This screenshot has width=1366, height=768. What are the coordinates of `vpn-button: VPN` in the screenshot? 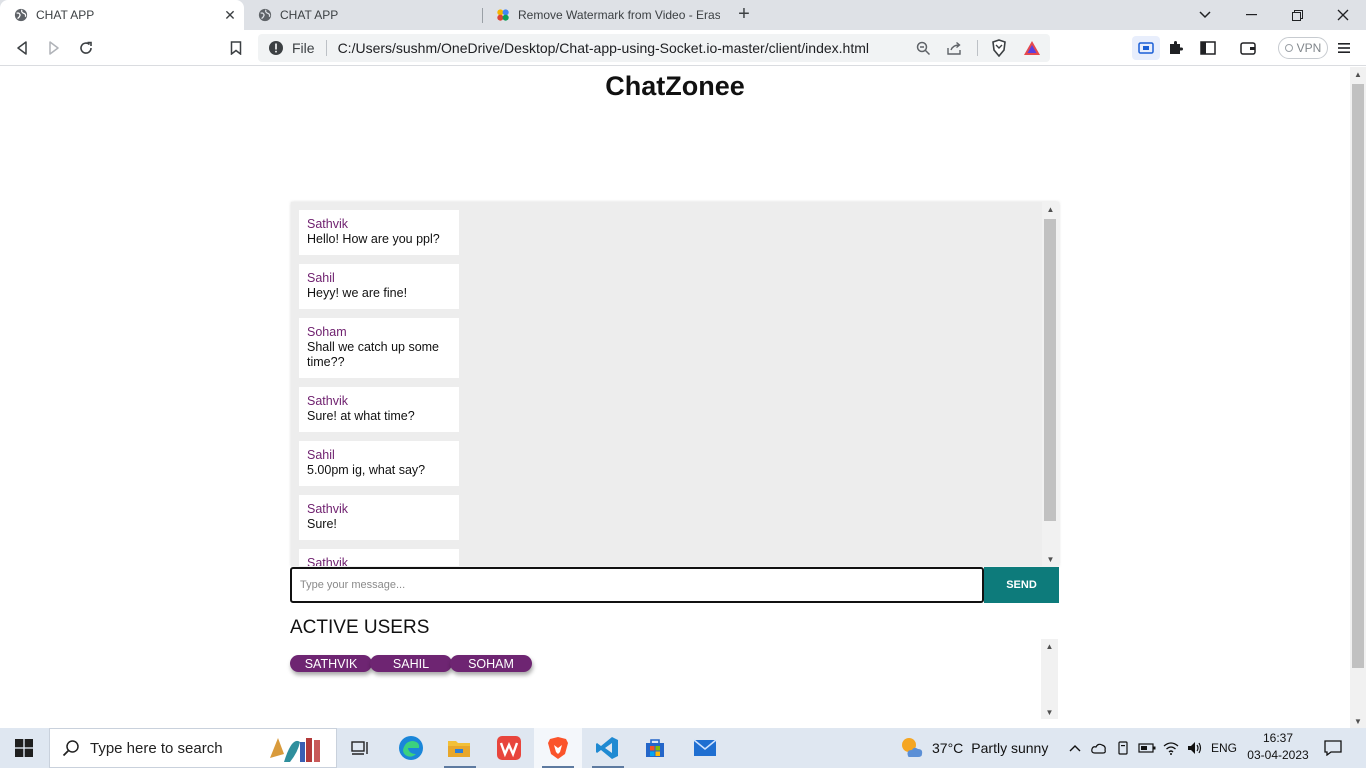 It's located at (1303, 48).